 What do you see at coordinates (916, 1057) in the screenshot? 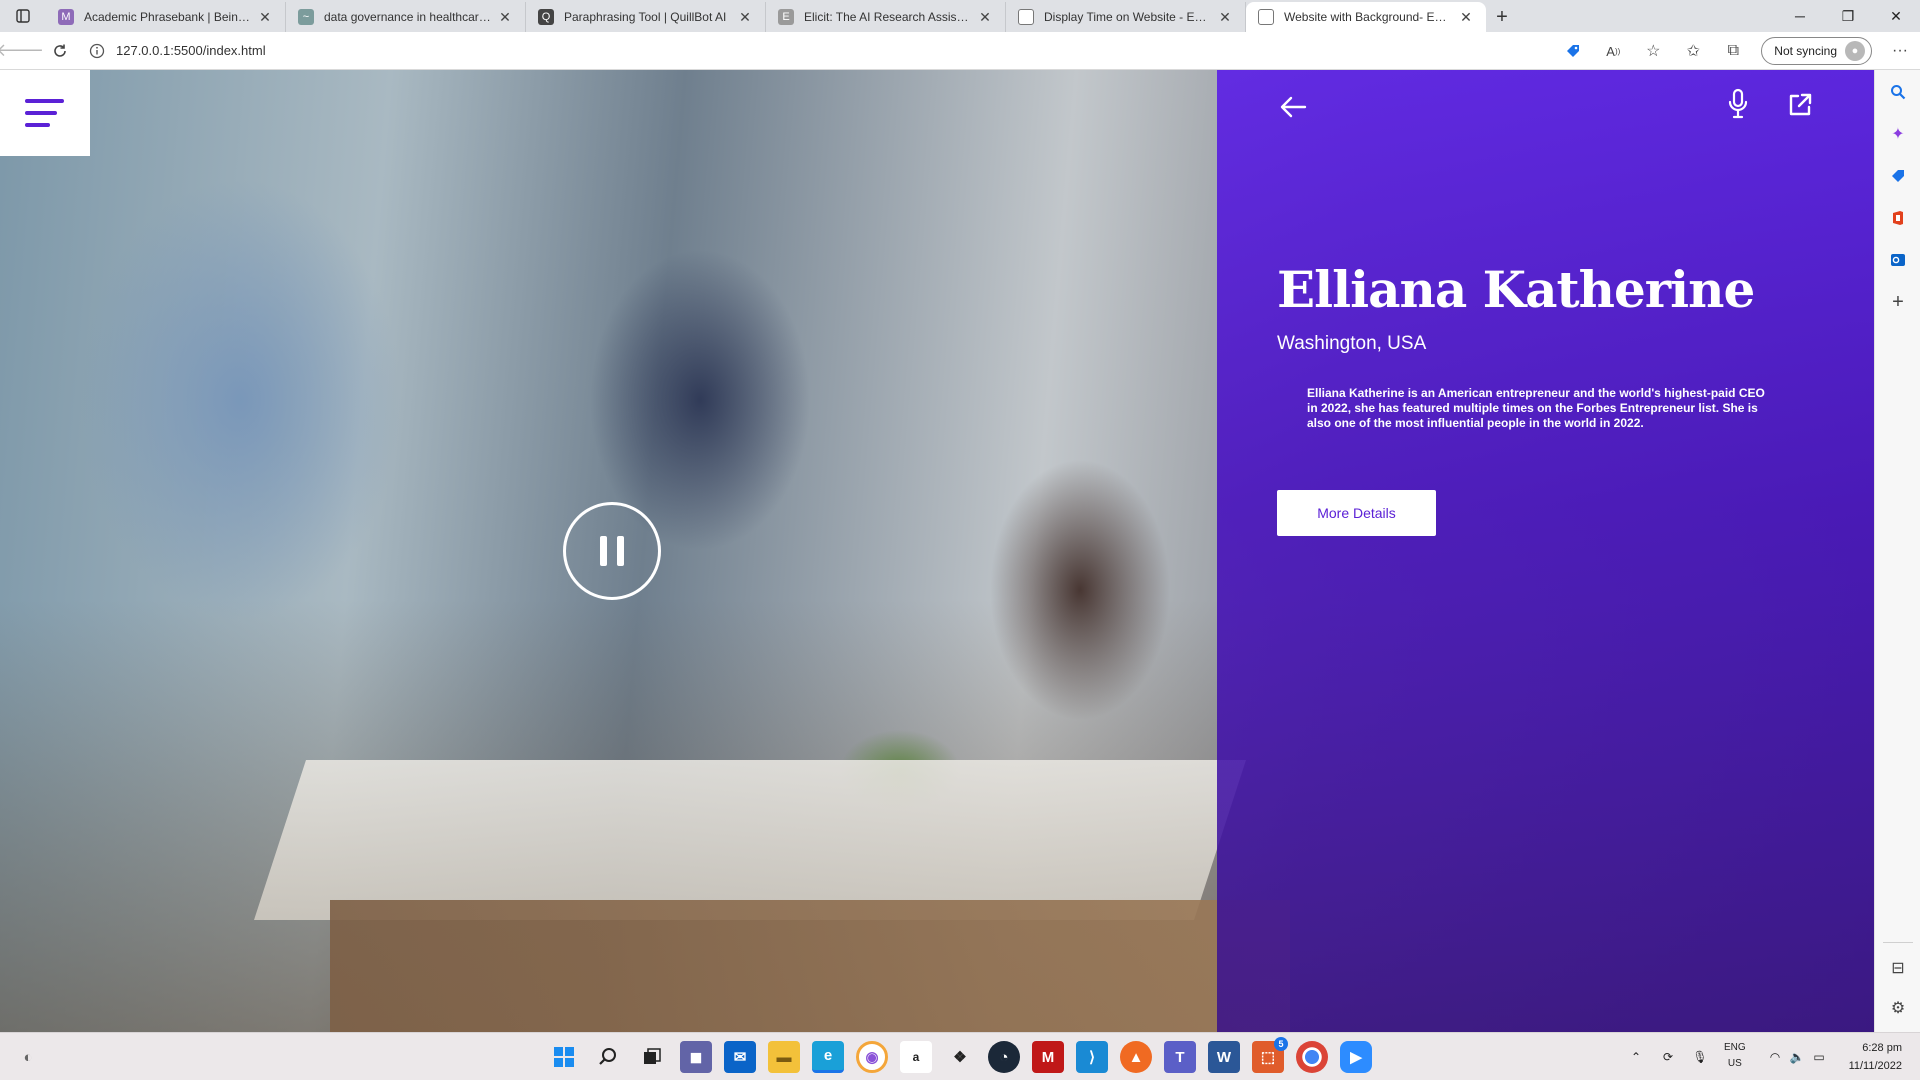
I see `amazon-icon: a` at bounding box center [916, 1057].